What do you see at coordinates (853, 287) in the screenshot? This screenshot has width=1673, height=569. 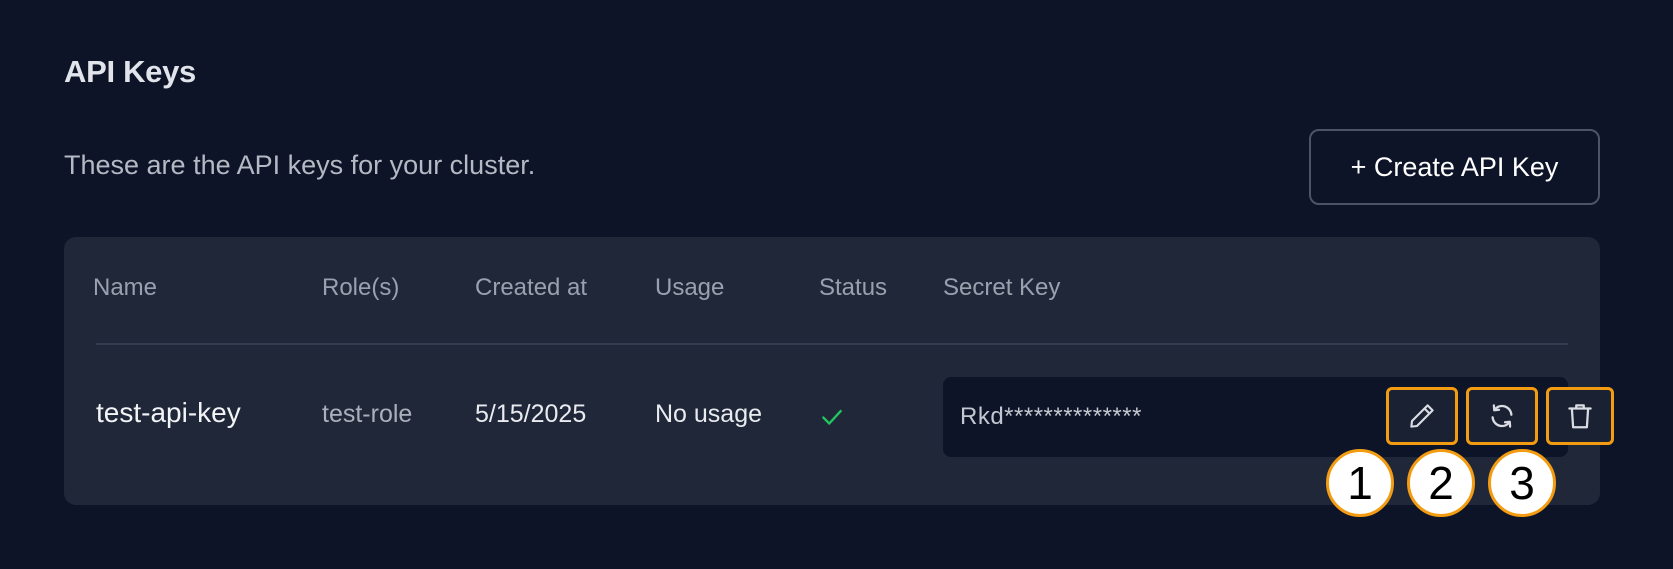 I see `column-header-status: Status` at bounding box center [853, 287].